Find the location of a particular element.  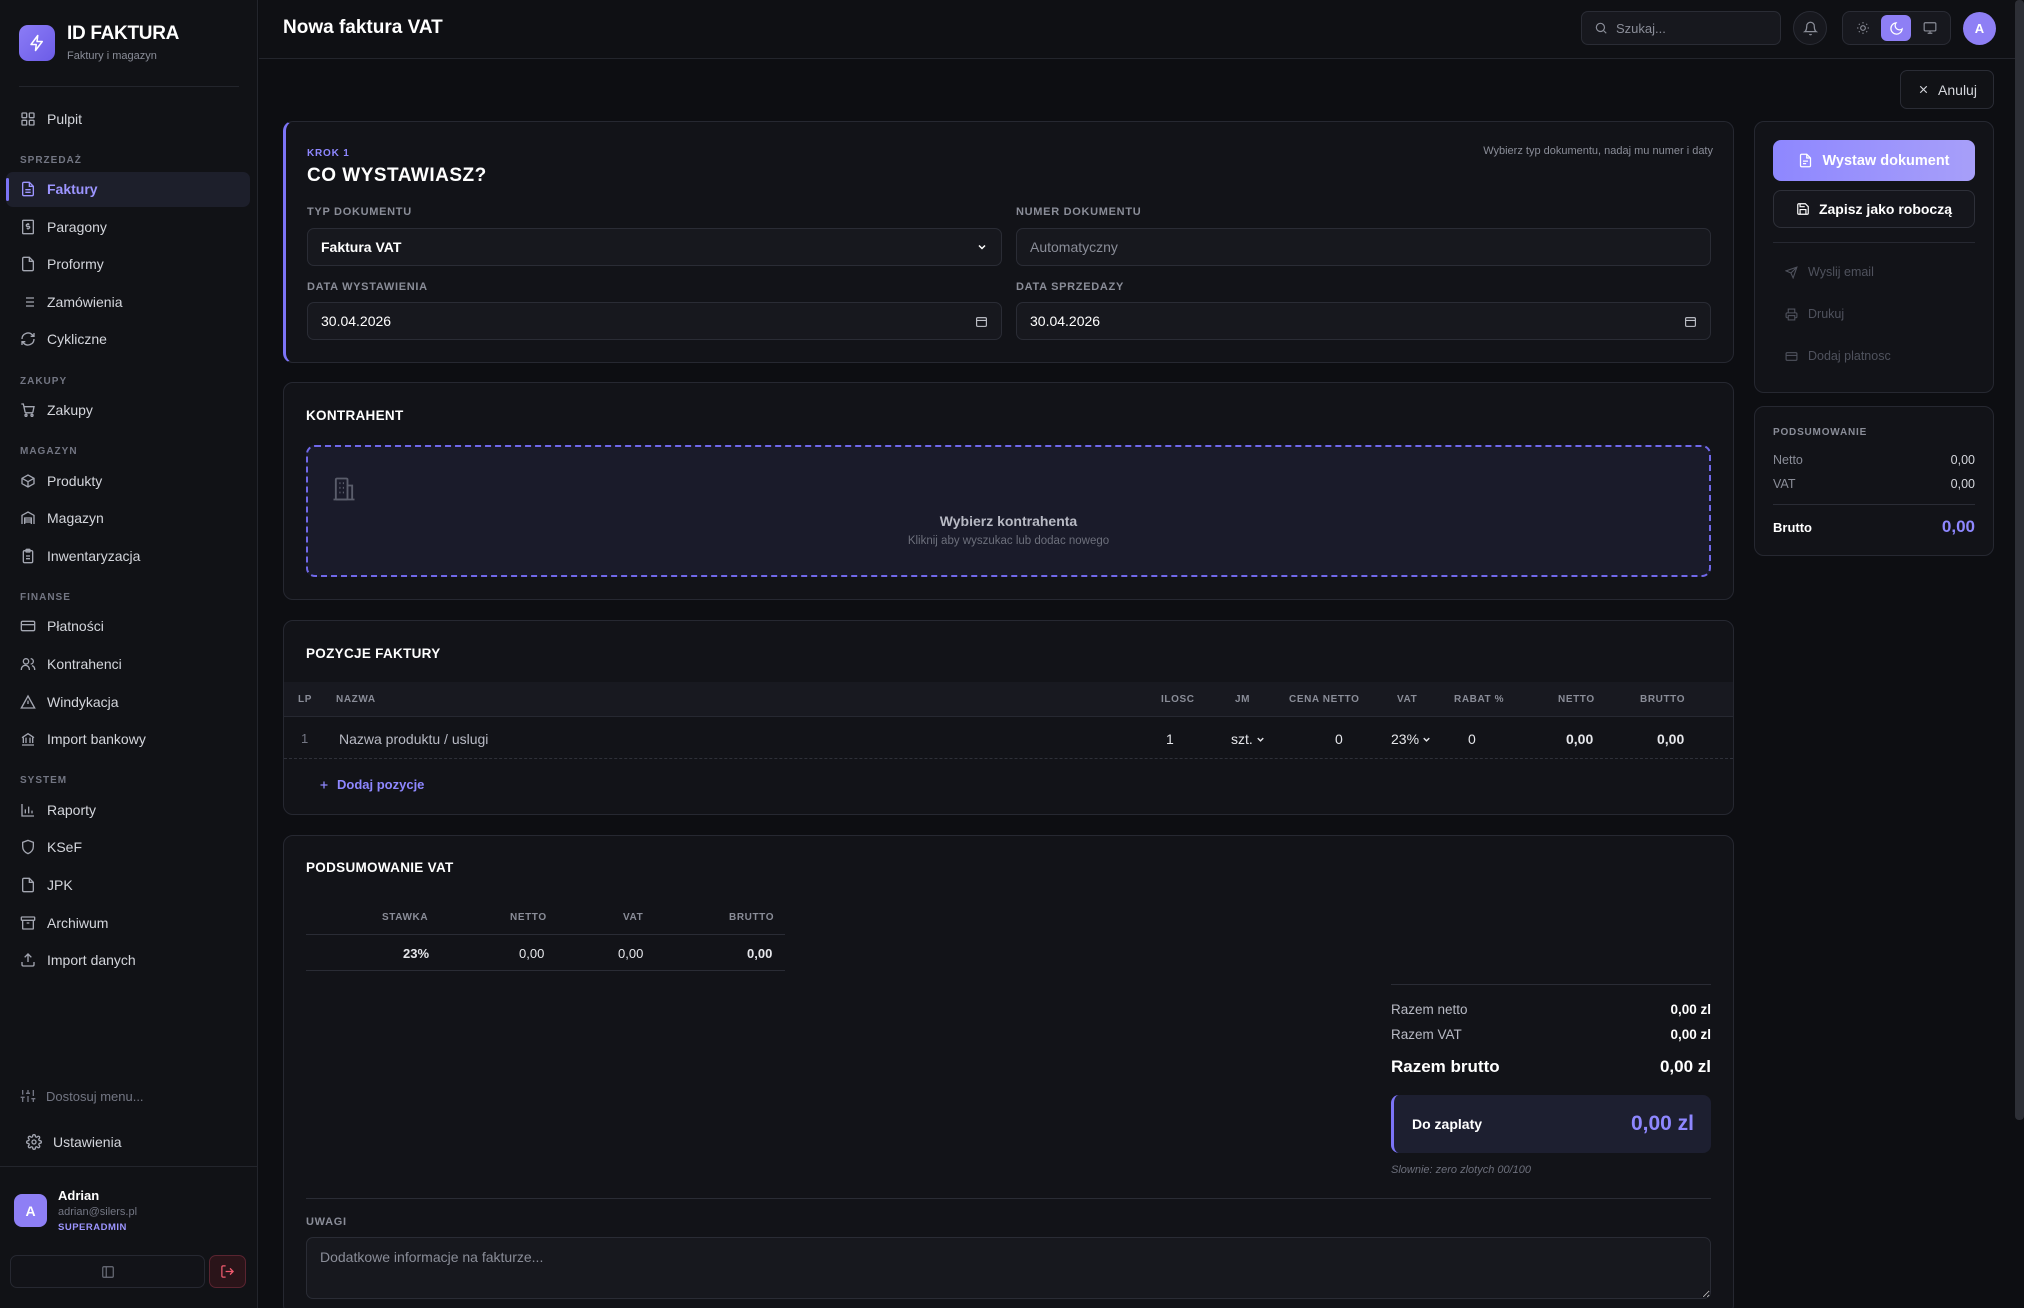

plus-icon is located at coordinates (324, 785).